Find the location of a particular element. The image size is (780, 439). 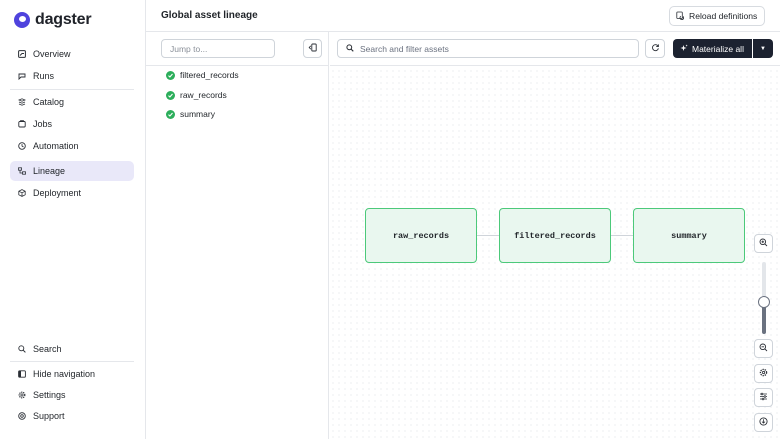

cube-icon is located at coordinates (22, 193).